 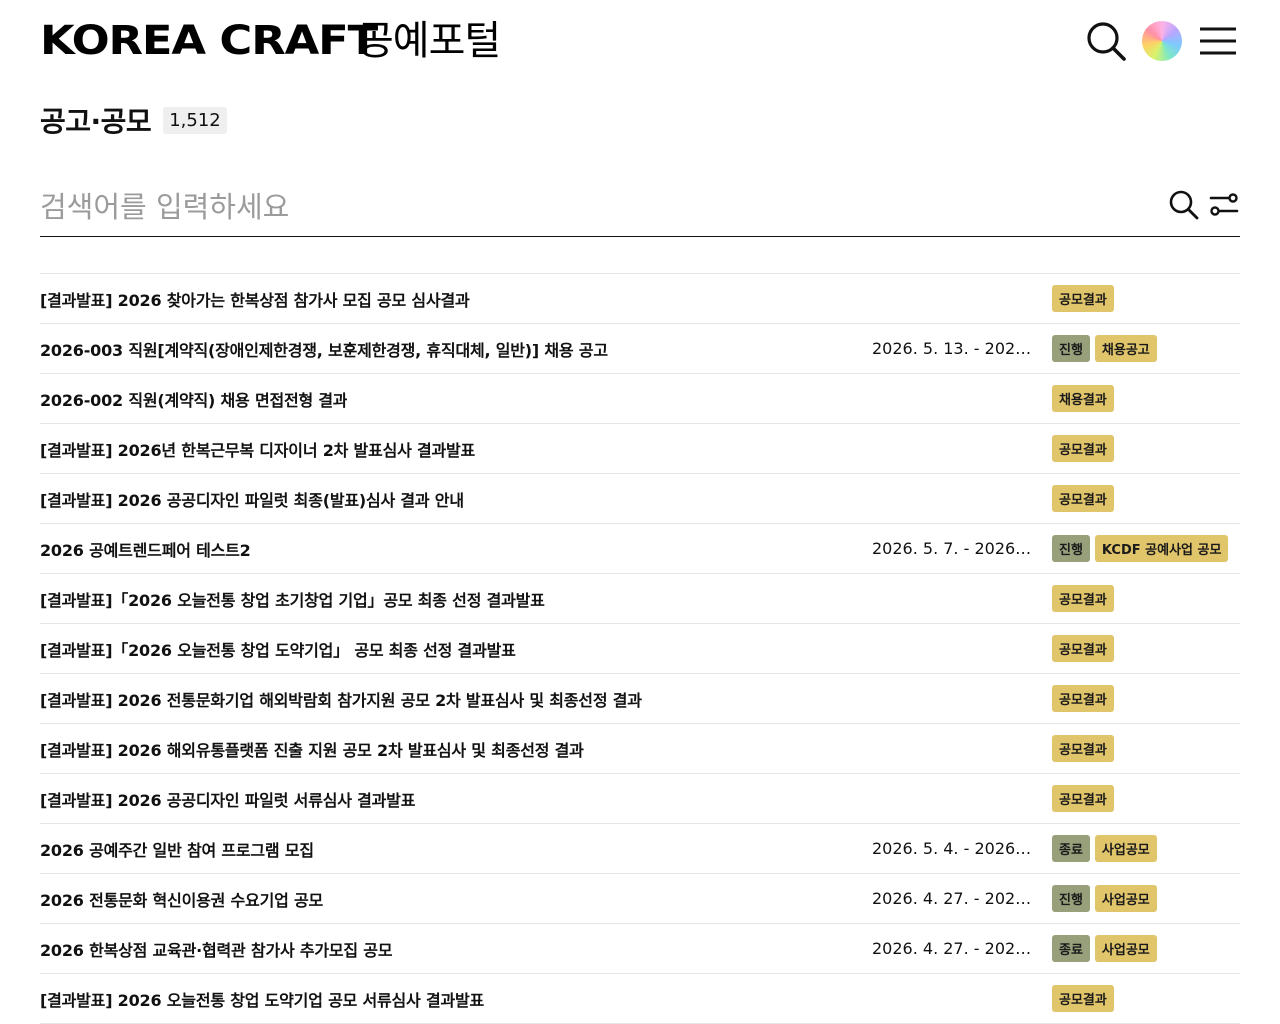 What do you see at coordinates (1224, 207) in the screenshot?
I see `filter-icon` at bounding box center [1224, 207].